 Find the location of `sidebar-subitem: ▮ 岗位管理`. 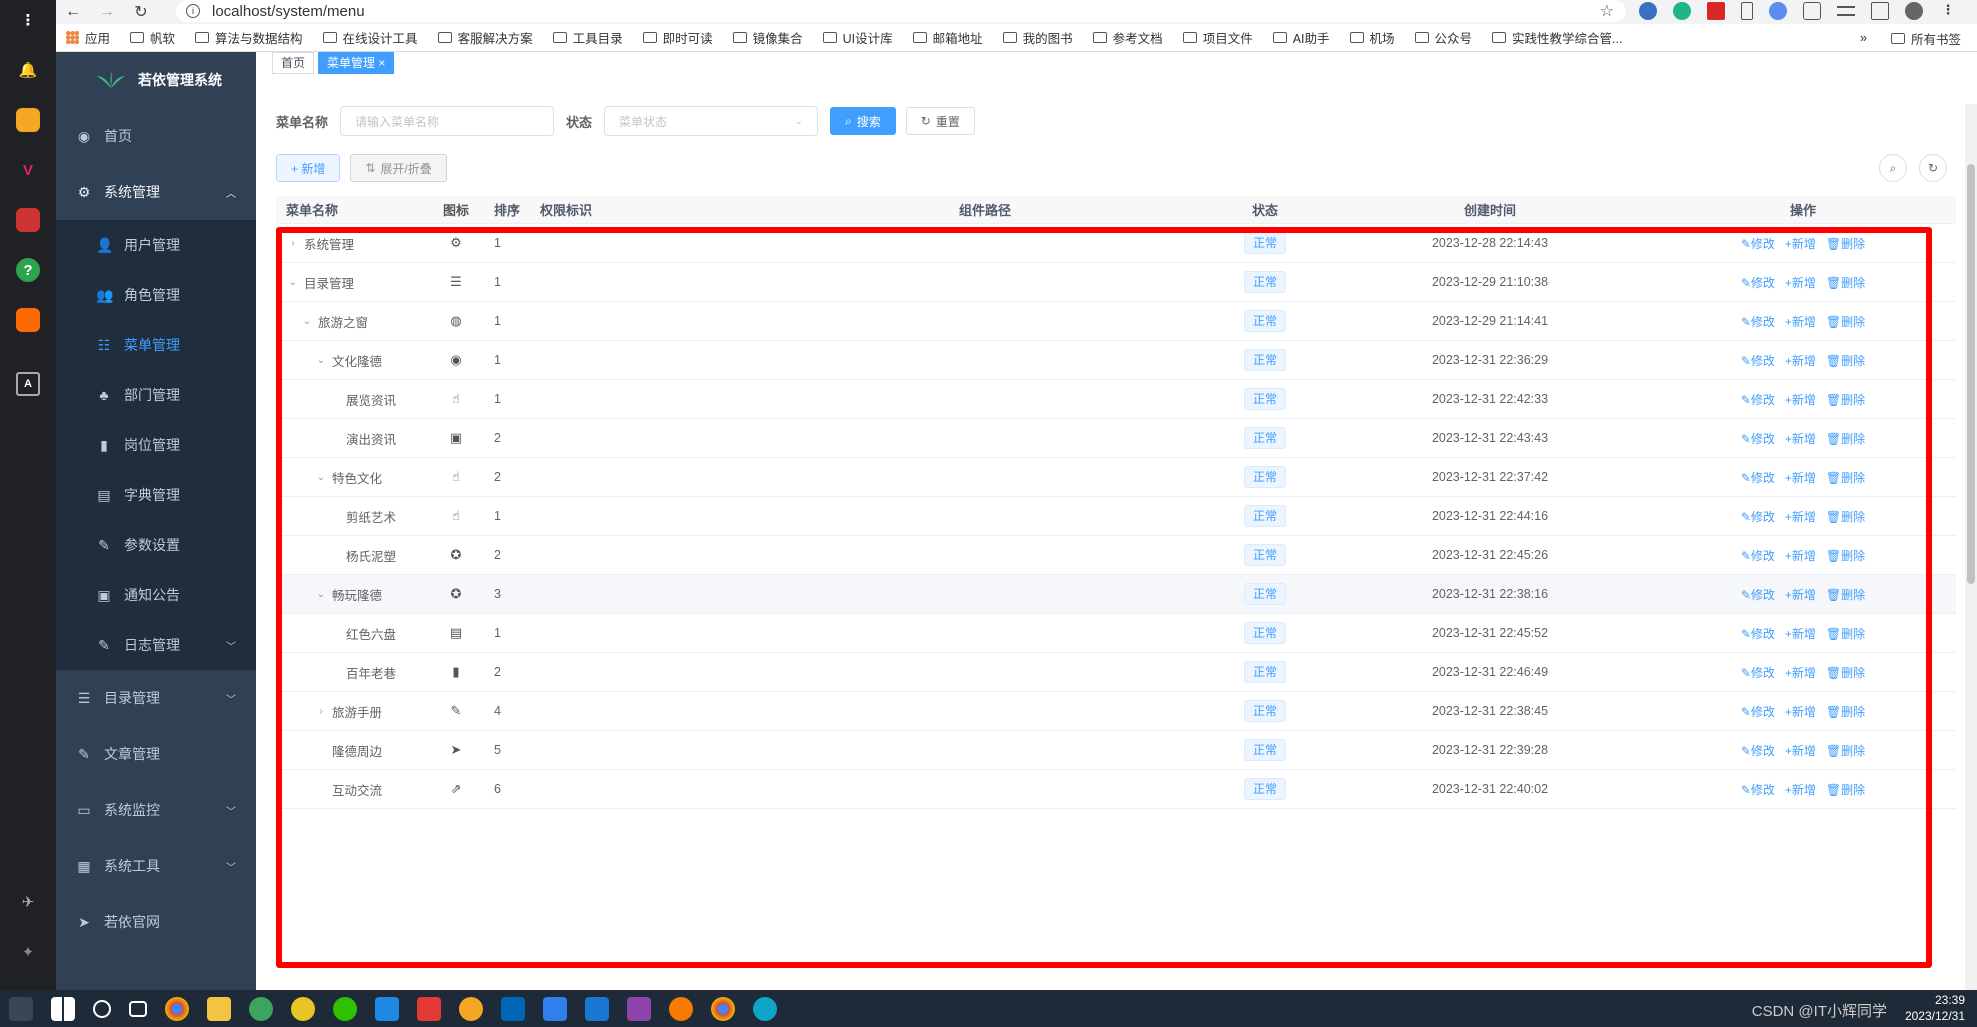

sidebar-subitem: ▮ 岗位管理 is located at coordinates (156, 445).